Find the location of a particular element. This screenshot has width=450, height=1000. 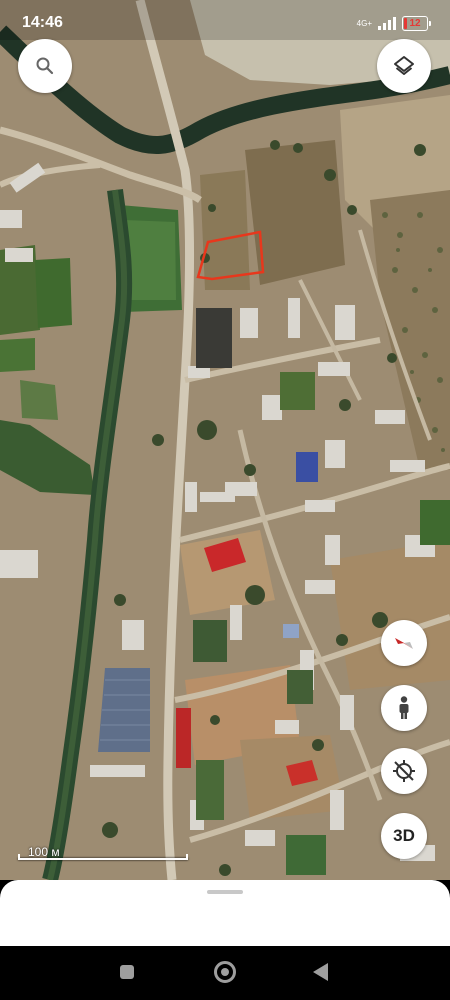

home-icon is located at coordinates (225, 972).